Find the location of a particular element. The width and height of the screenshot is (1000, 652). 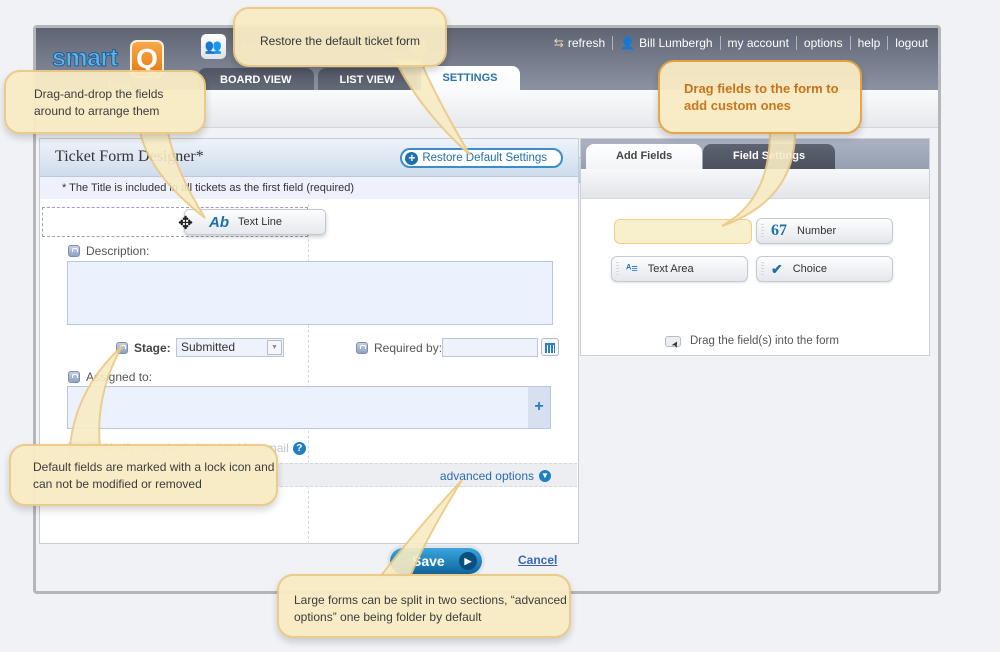

tab-list-view: LIST VIEW is located at coordinates (367, 79).